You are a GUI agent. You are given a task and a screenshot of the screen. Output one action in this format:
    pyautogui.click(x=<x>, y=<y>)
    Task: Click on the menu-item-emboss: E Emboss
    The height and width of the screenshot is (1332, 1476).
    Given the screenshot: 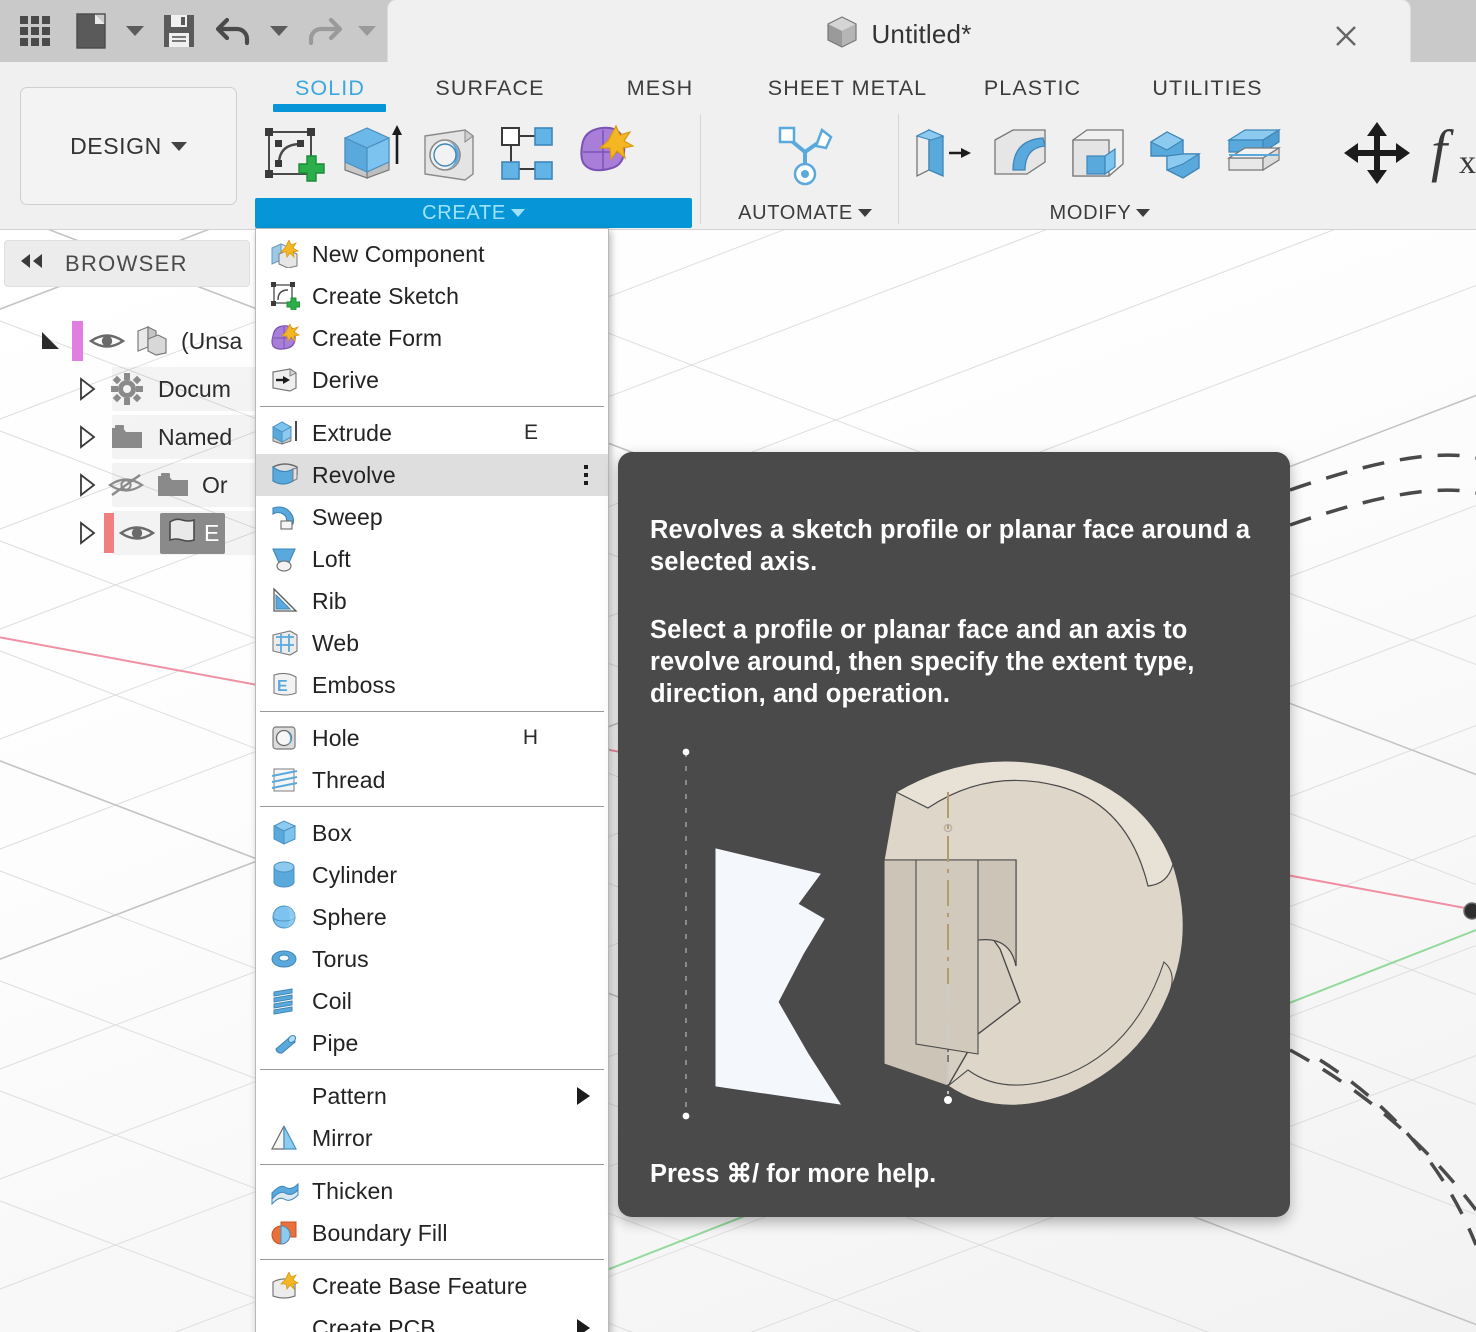 What is the action you would take?
    pyautogui.click(x=432, y=685)
    